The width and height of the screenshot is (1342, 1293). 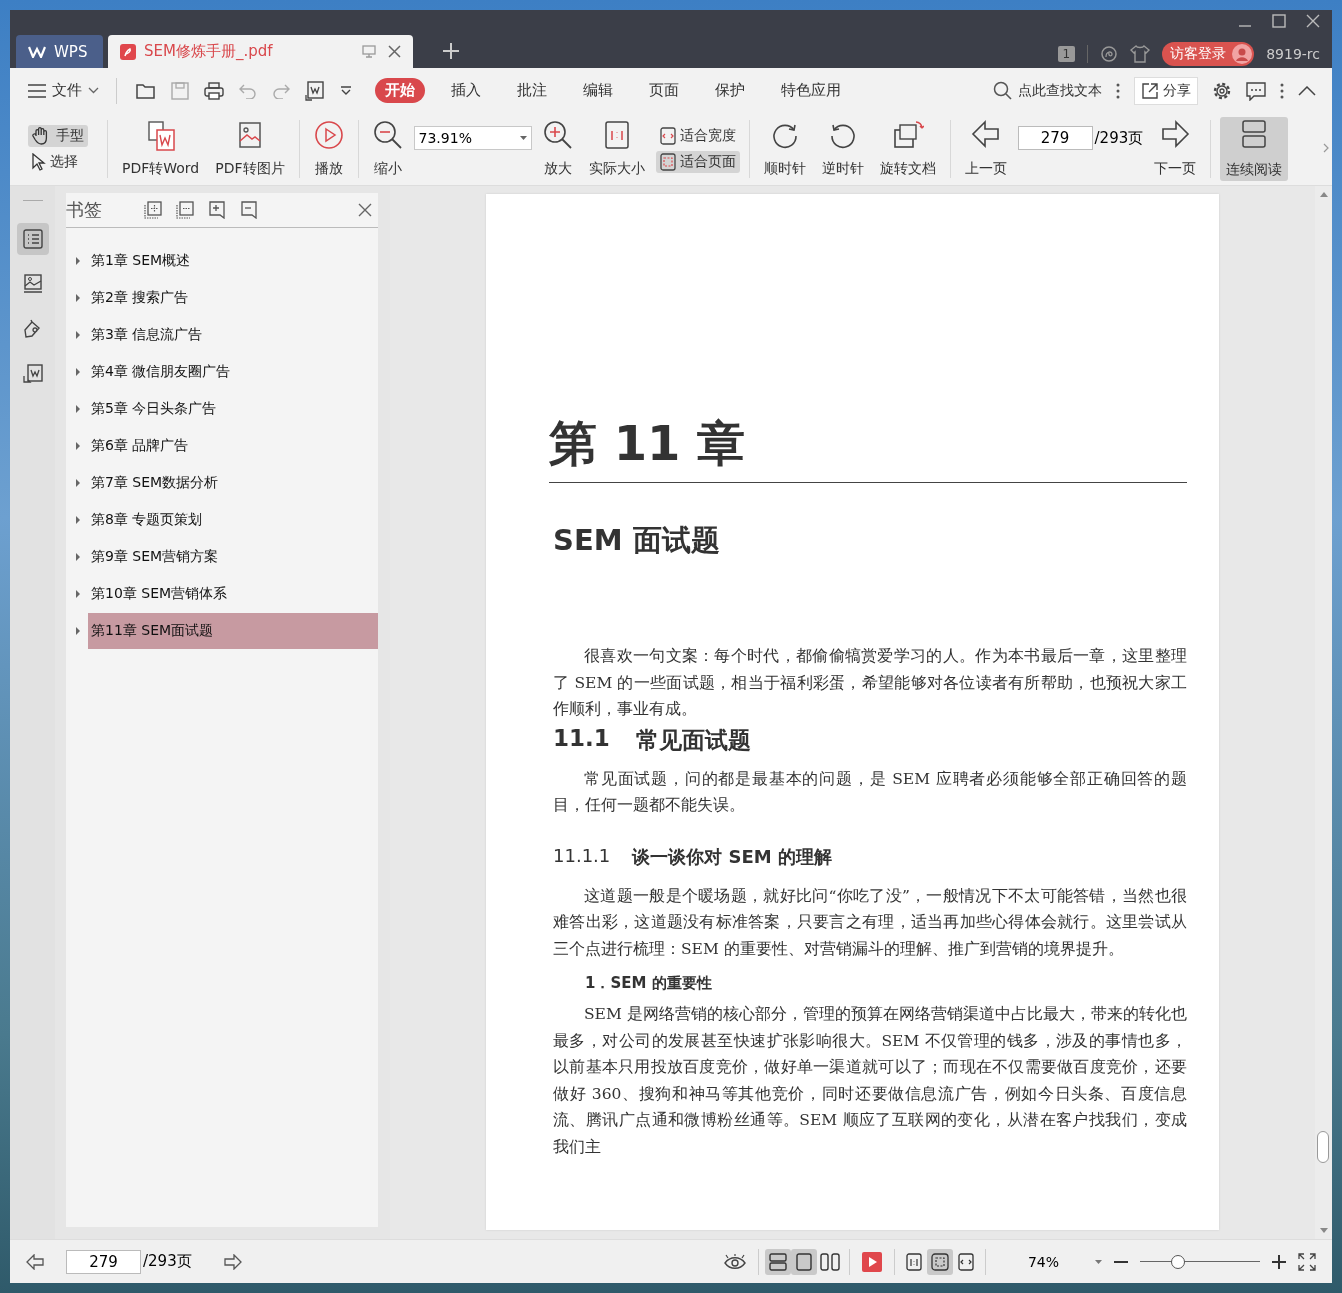 What do you see at coordinates (63, 90) in the screenshot?
I see `file-menu: 文件` at bounding box center [63, 90].